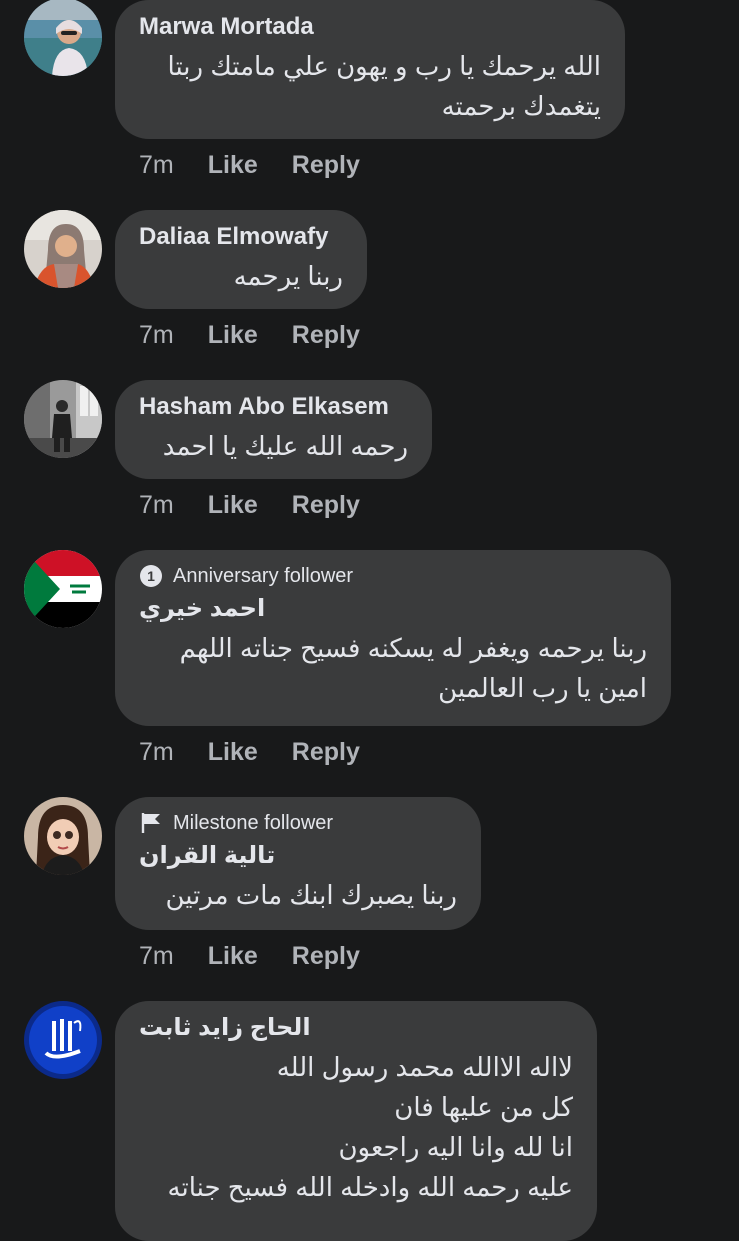 The width and height of the screenshot is (739, 1241). I want to click on badge-label: Milestone follower, so click(253, 823).